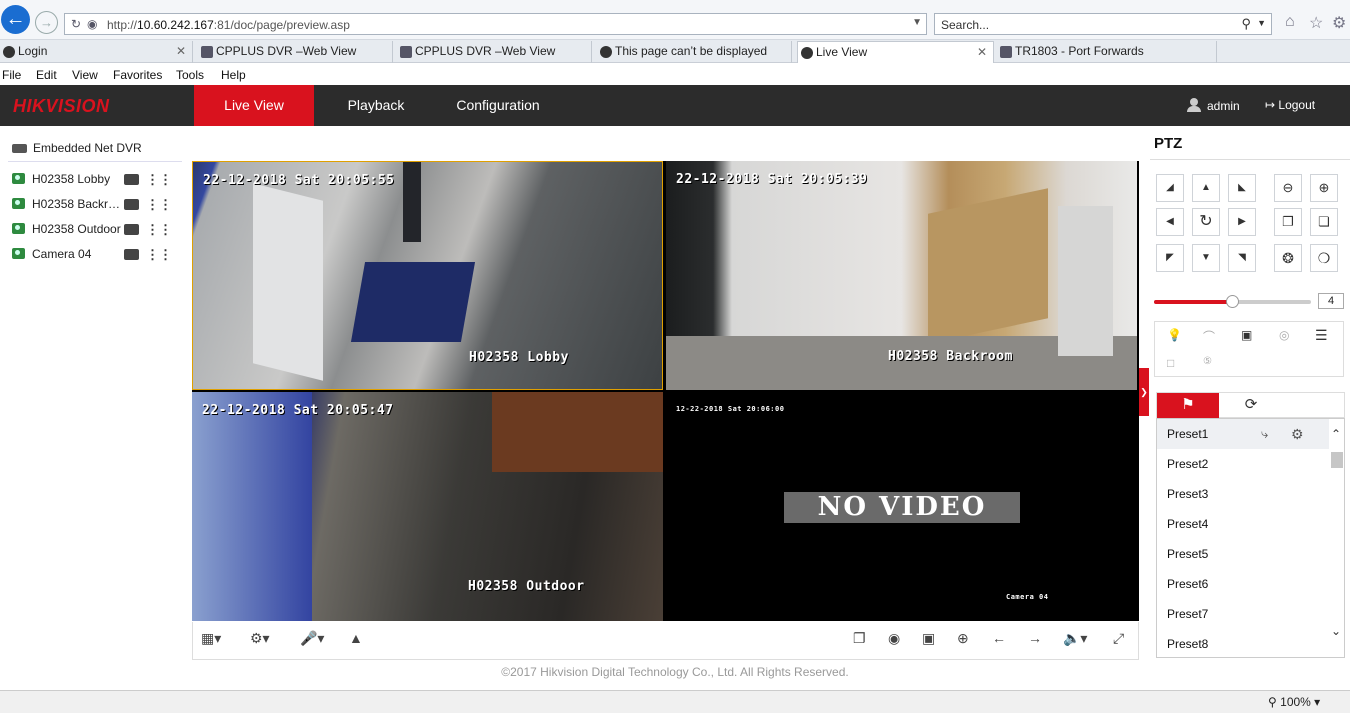  What do you see at coordinates (1118, 638) in the screenshot?
I see `fullscreen-icon: ⤢` at bounding box center [1118, 638].